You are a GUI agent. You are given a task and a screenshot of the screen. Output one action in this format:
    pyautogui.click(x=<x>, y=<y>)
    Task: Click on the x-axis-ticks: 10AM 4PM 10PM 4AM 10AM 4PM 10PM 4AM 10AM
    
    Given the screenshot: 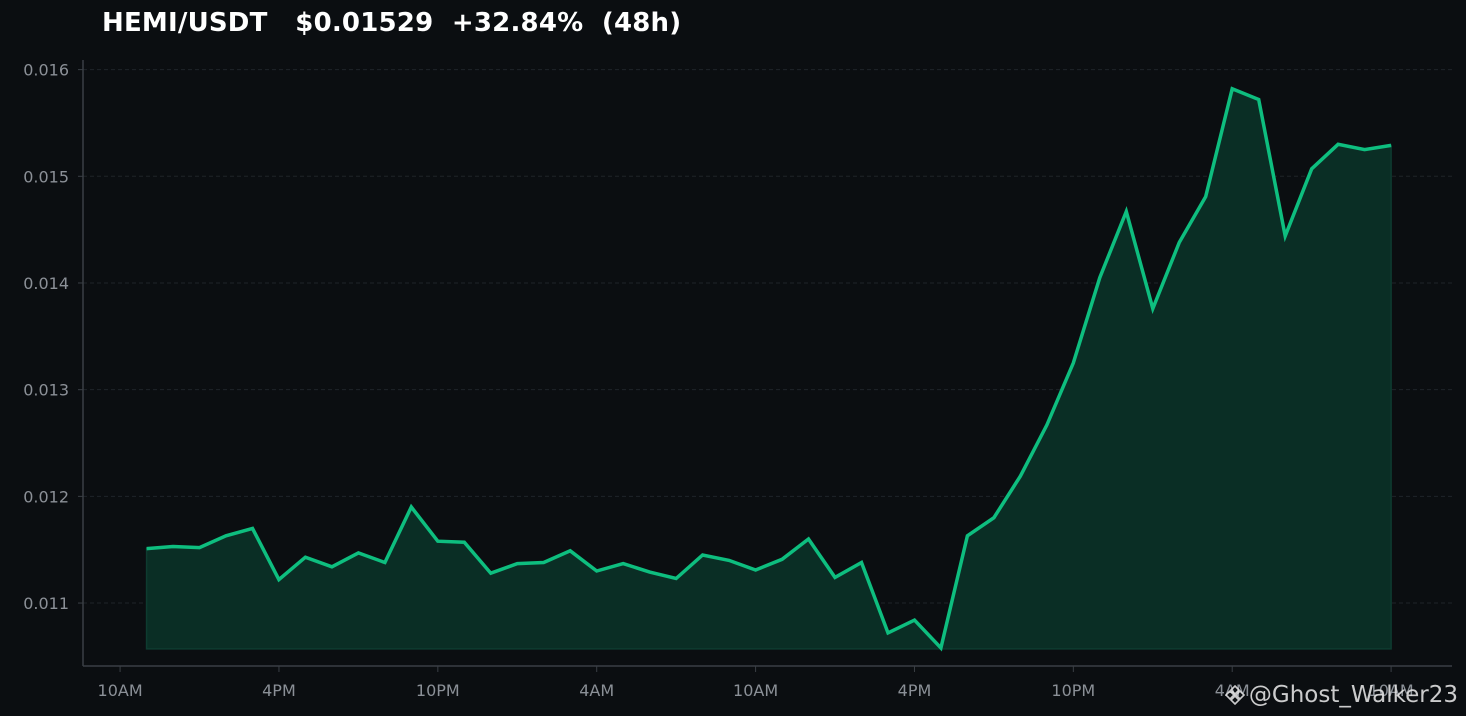 What is the action you would take?
    pyautogui.click(x=756, y=683)
    